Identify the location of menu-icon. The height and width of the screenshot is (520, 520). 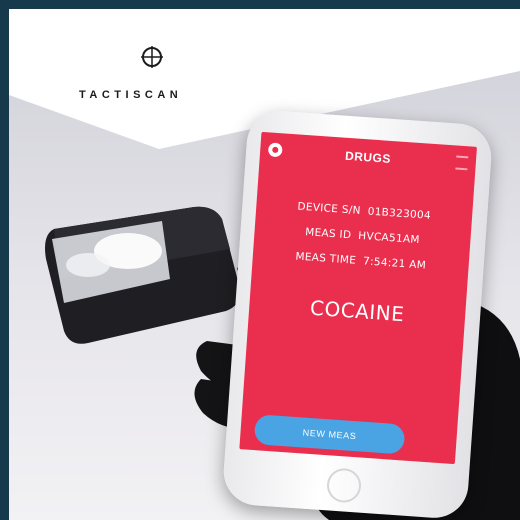
(462, 163).